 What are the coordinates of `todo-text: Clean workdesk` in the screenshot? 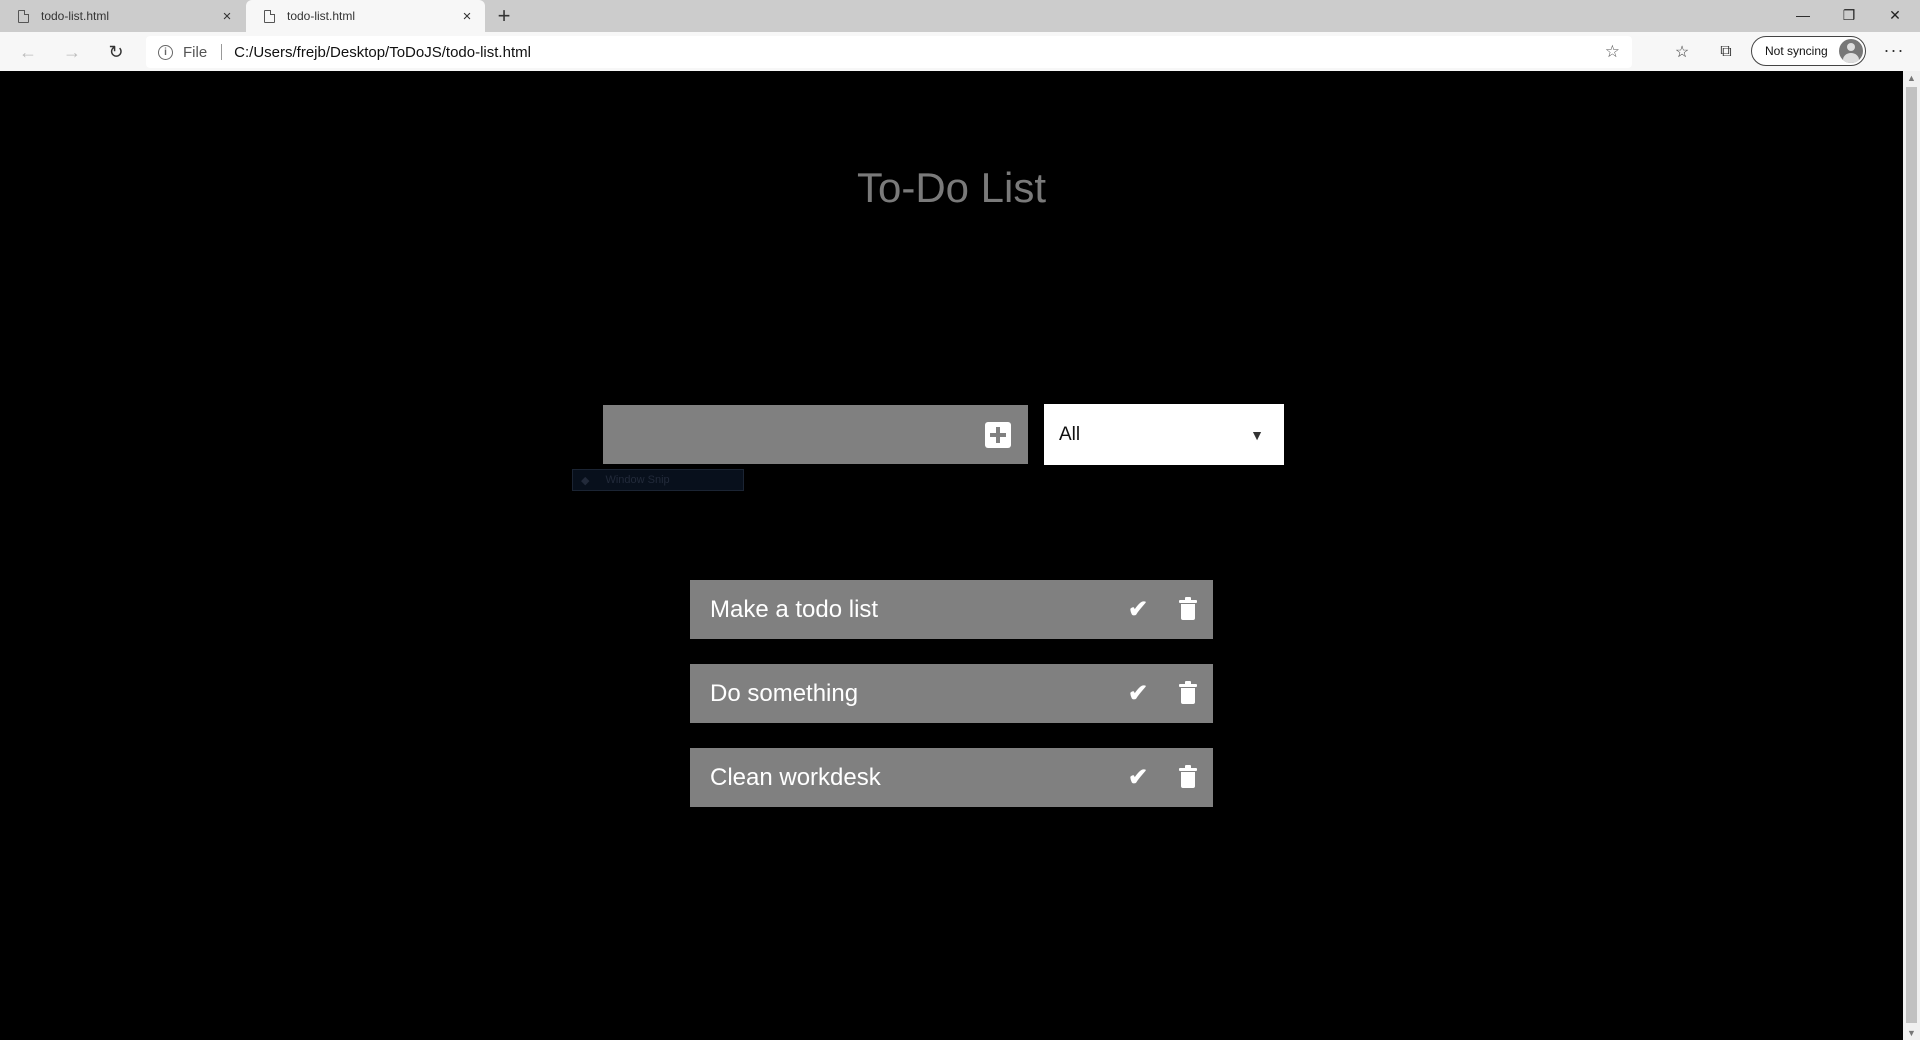 It's located at (795, 777).